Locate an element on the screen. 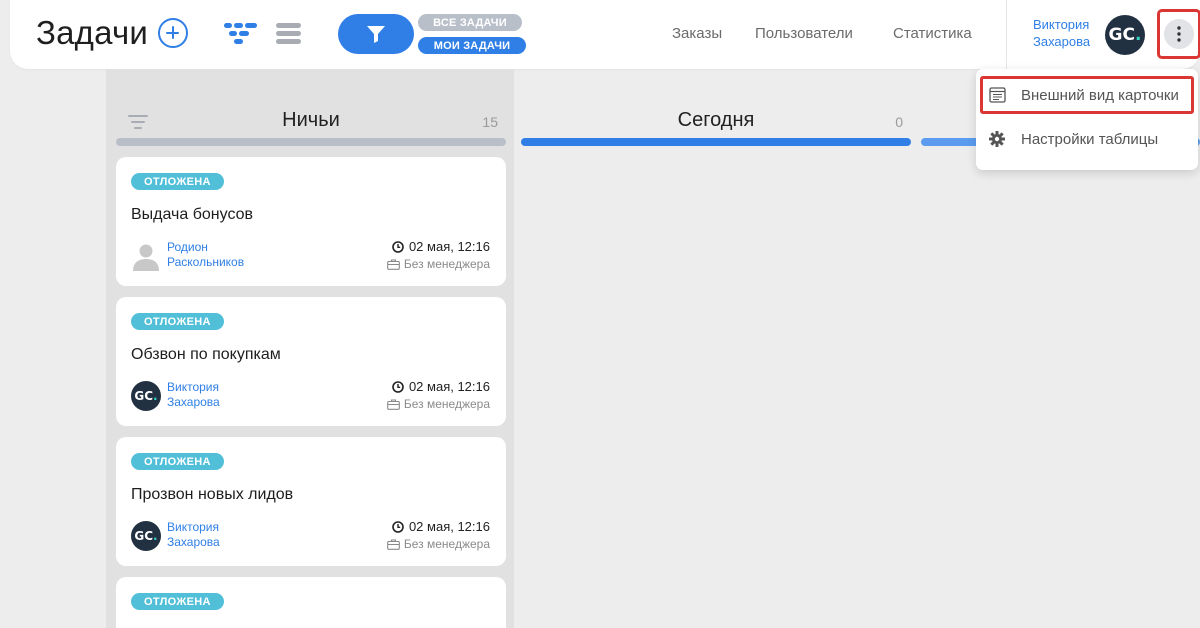 This screenshot has width=1200, height=628. menu-item-table-settings: Настройки таблицы is located at coordinates (1087, 139).